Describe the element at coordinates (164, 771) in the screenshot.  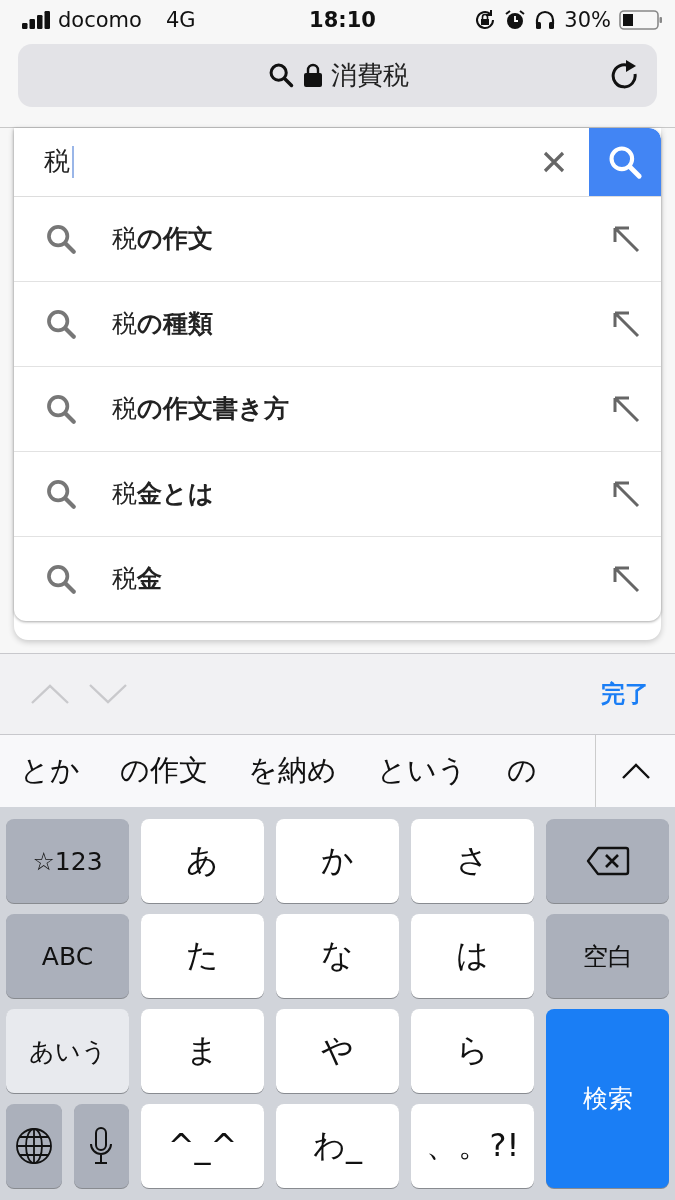
I see `candidate-word: の作文` at that location.